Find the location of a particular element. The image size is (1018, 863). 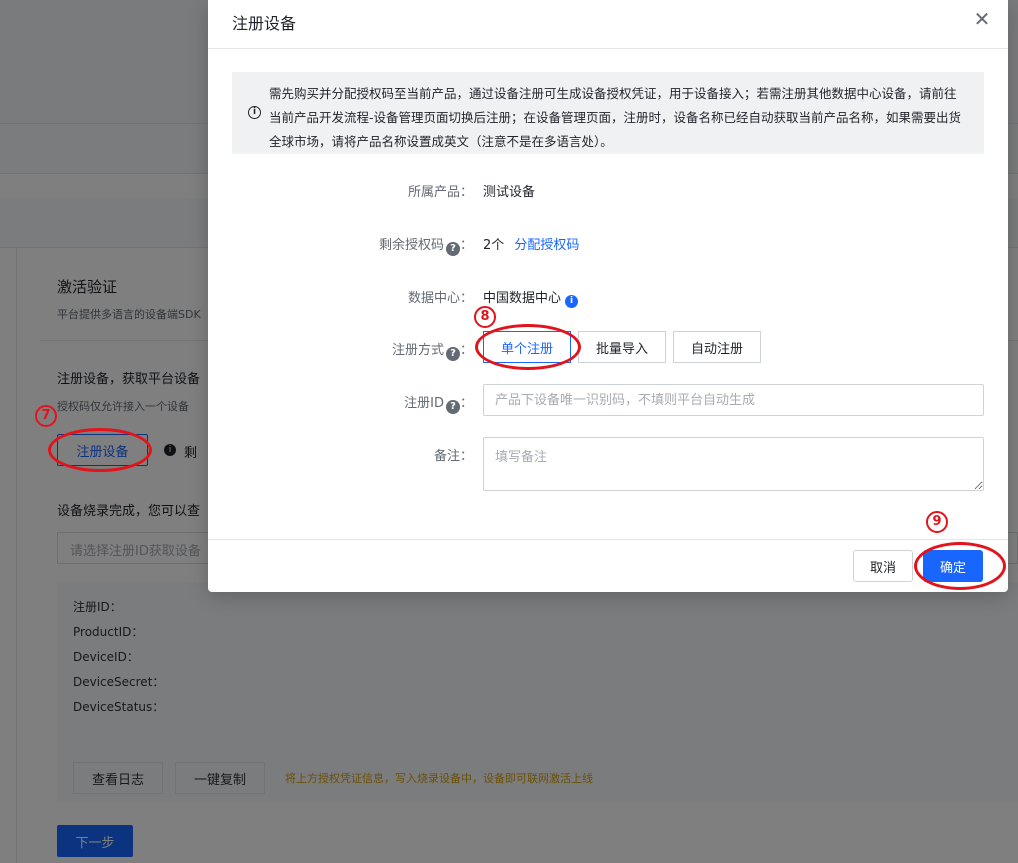

info-circle-icon: i is located at coordinates (254, 112).